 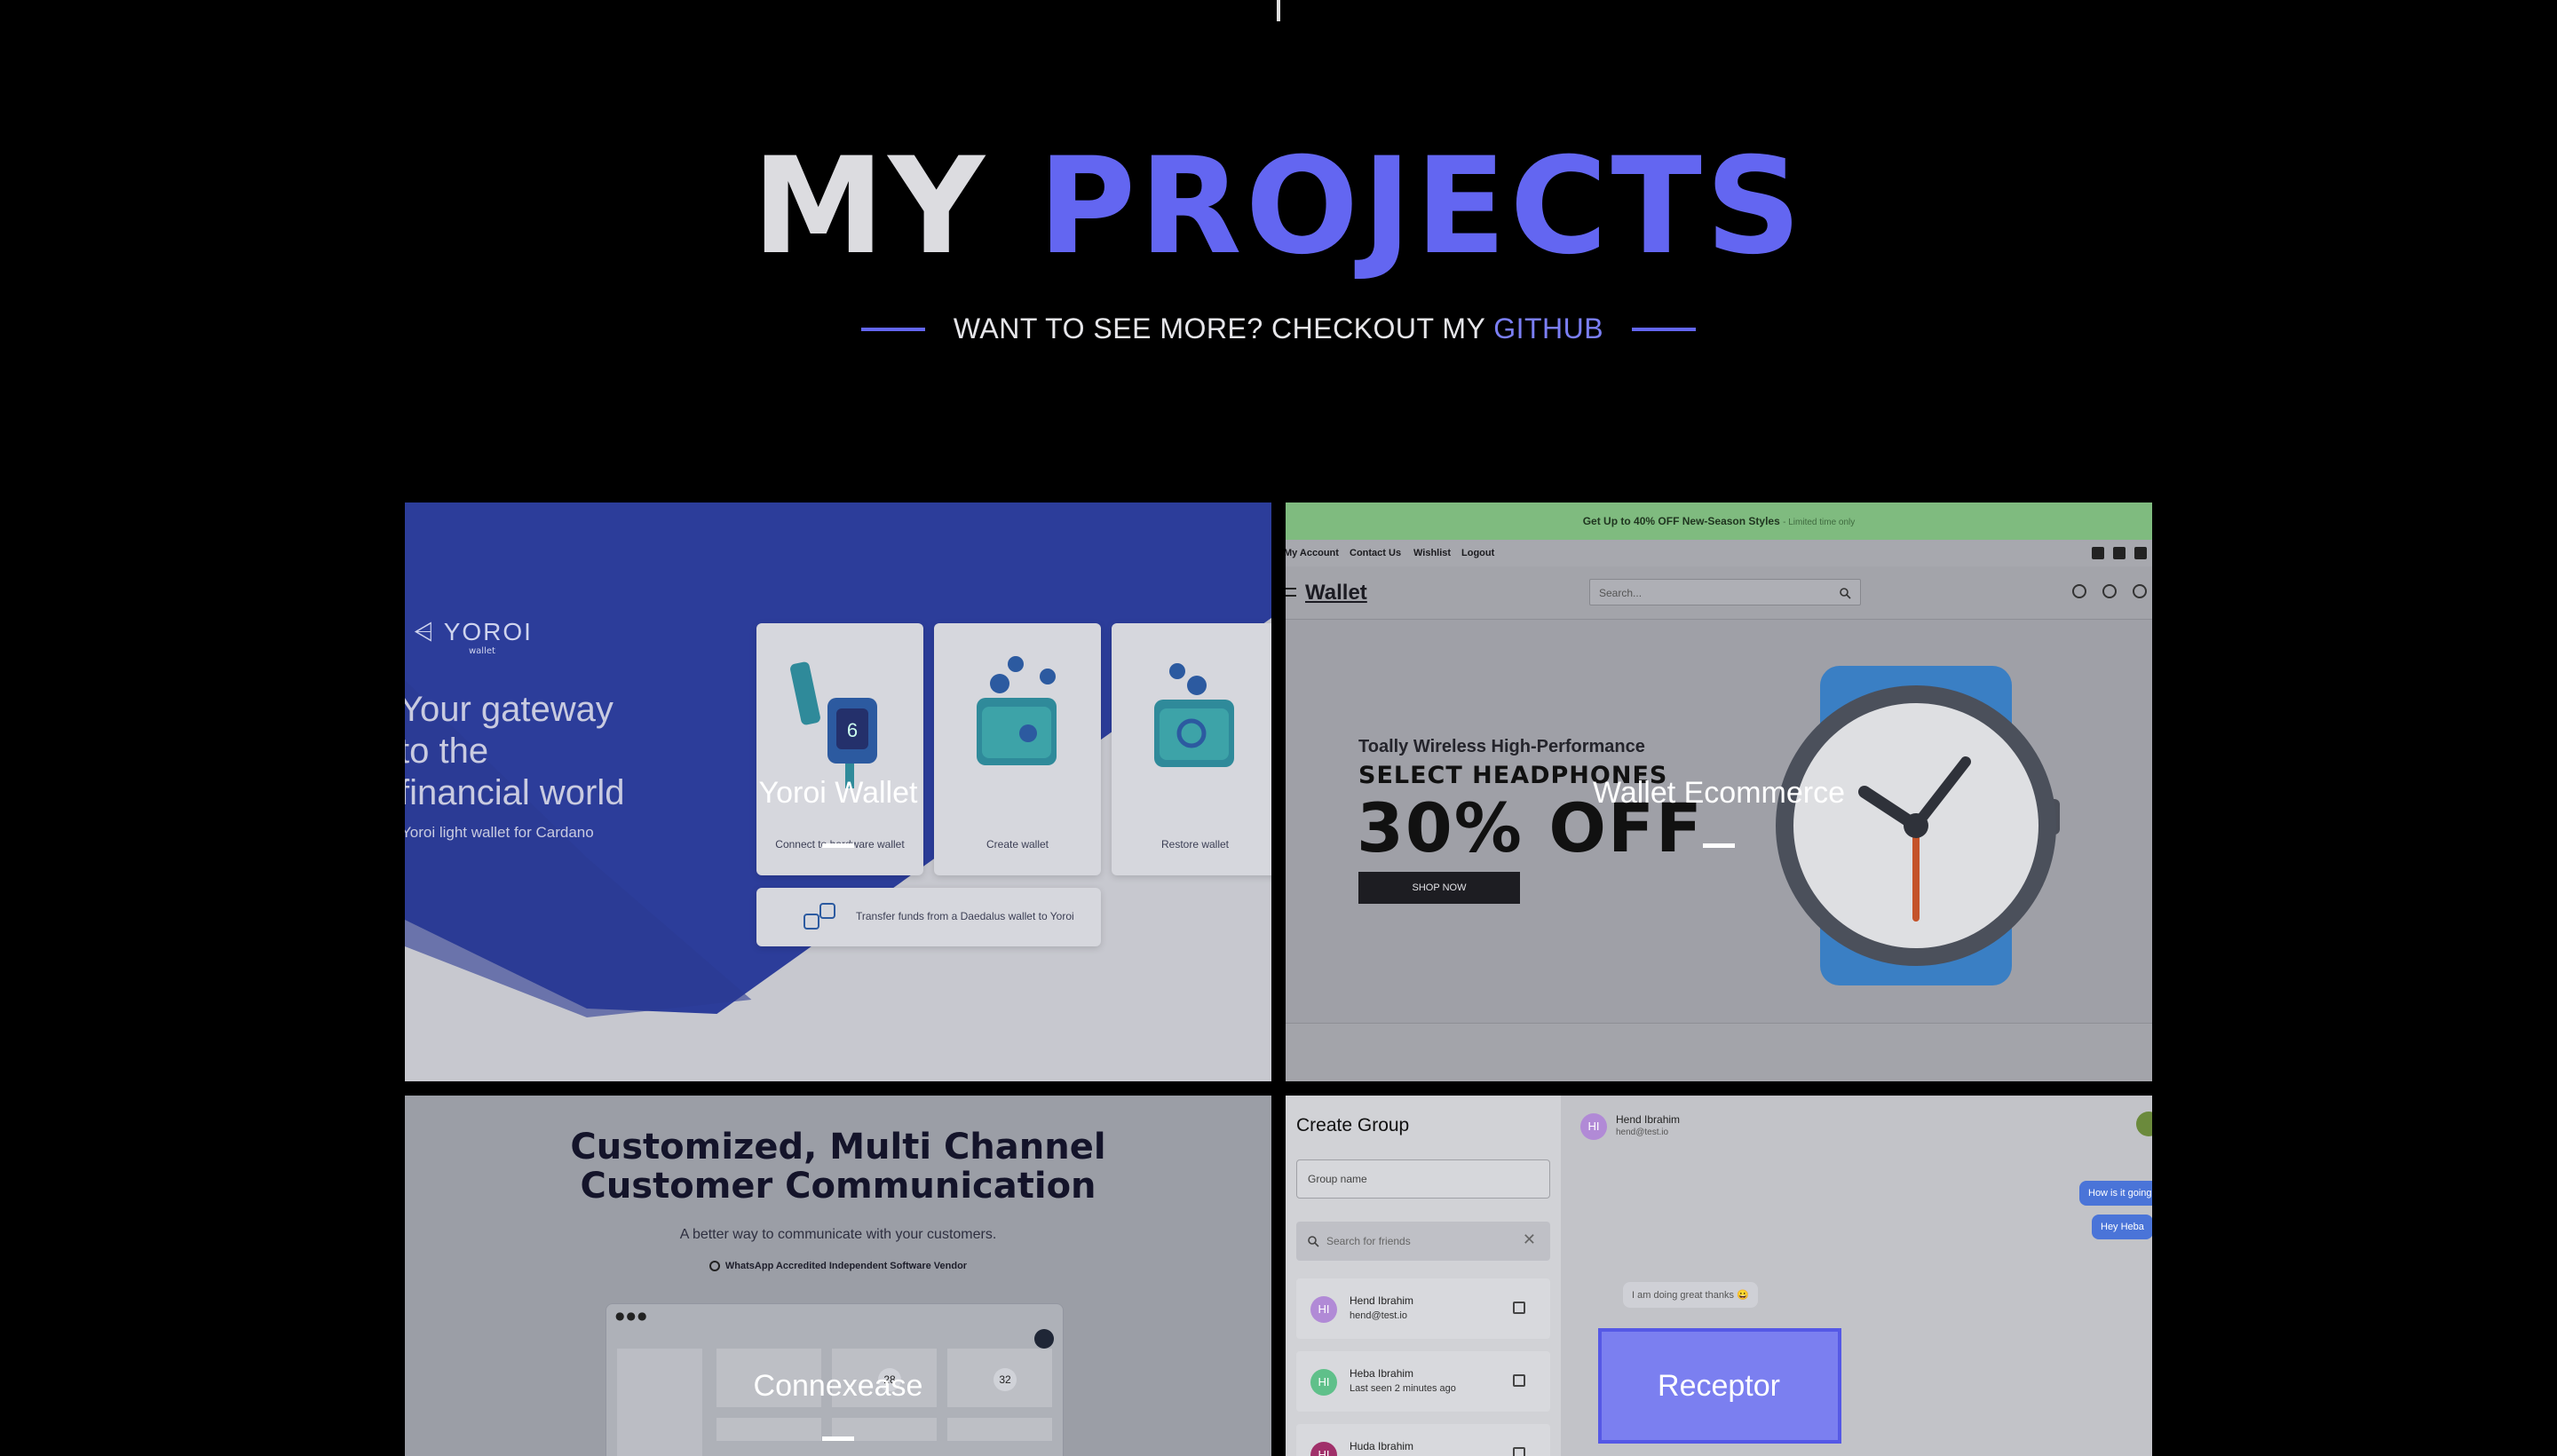 I want to click on option-connect-hardware: 6 Connect to hardware wallet, so click(x=839, y=749).